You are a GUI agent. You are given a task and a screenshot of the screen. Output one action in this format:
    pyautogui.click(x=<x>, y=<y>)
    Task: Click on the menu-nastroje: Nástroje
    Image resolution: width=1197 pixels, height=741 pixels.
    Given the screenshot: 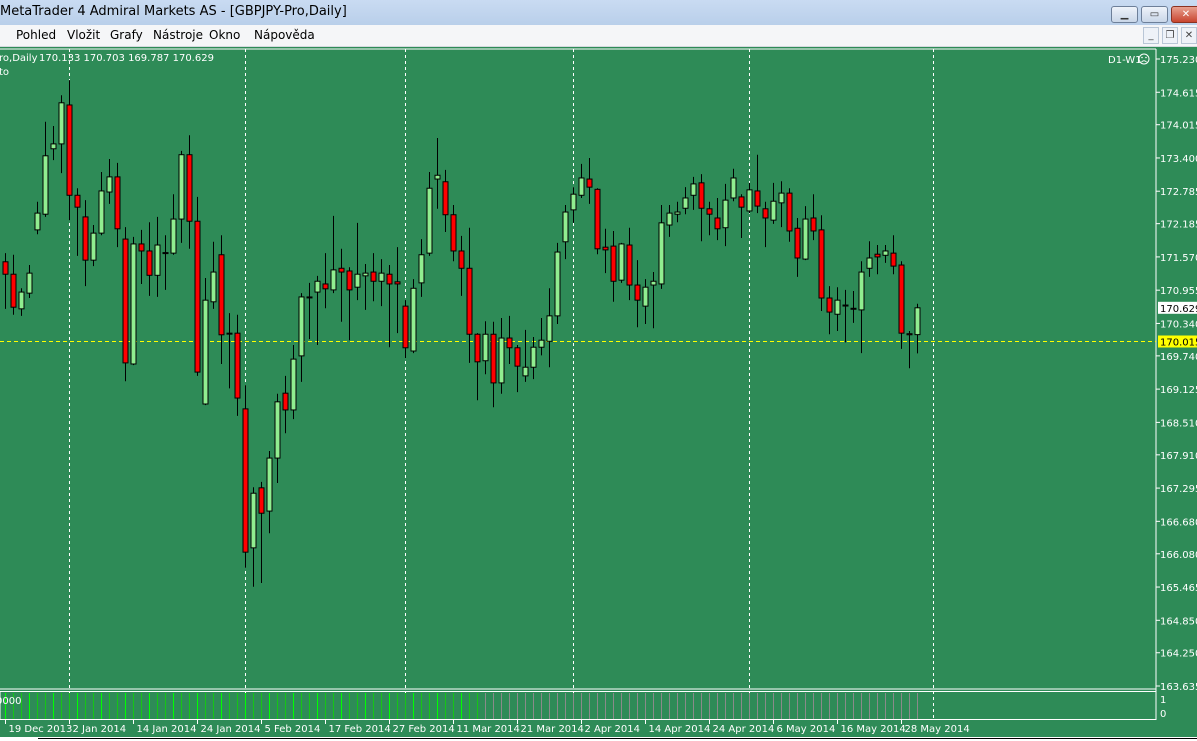 What is the action you would take?
    pyautogui.click(x=178, y=35)
    